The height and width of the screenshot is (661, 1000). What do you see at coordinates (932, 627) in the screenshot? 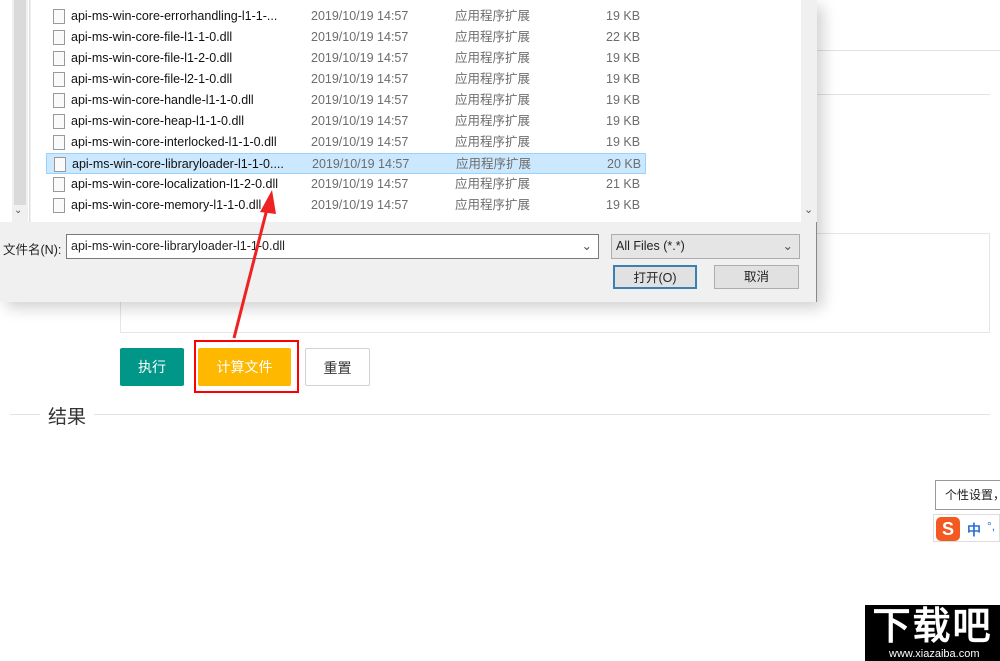
I see `watermark-logo-text: 下载吧` at bounding box center [932, 627].